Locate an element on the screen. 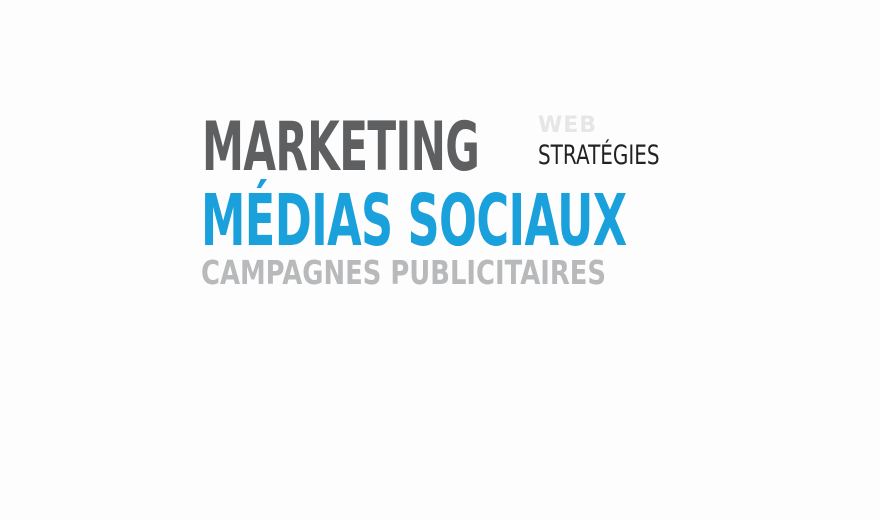 Image resolution: width=880 pixels, height=520 pixels. marketing-text: MARKETING is located at coordinates (341, 147).